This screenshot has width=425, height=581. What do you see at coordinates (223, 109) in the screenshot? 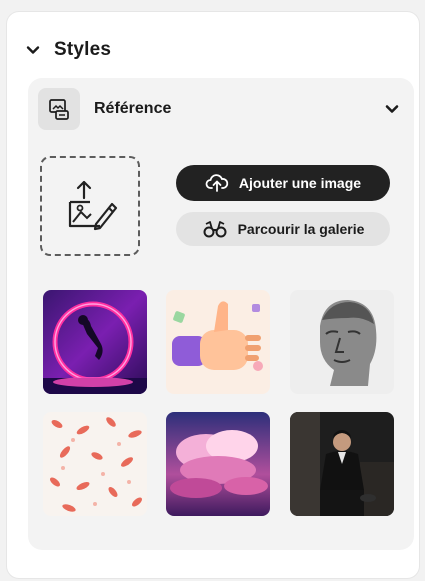
I see `reference-dropdown: Référence` at bounding box center [223, 109].